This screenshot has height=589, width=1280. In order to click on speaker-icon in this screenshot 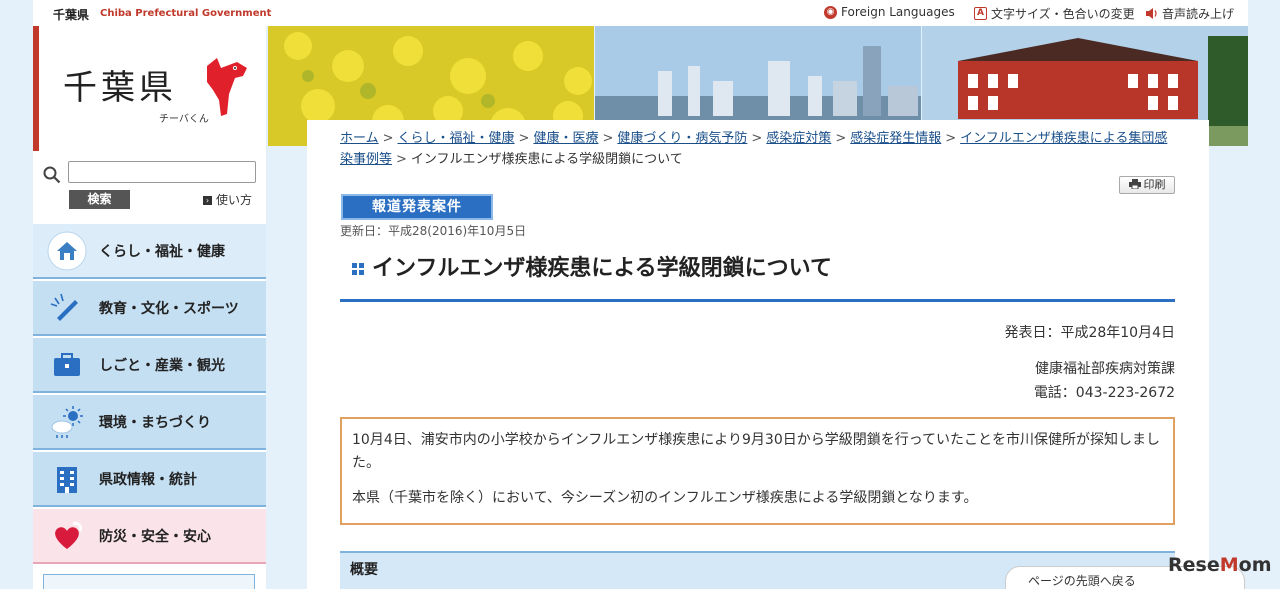, I will do `click(1151, 13)`.